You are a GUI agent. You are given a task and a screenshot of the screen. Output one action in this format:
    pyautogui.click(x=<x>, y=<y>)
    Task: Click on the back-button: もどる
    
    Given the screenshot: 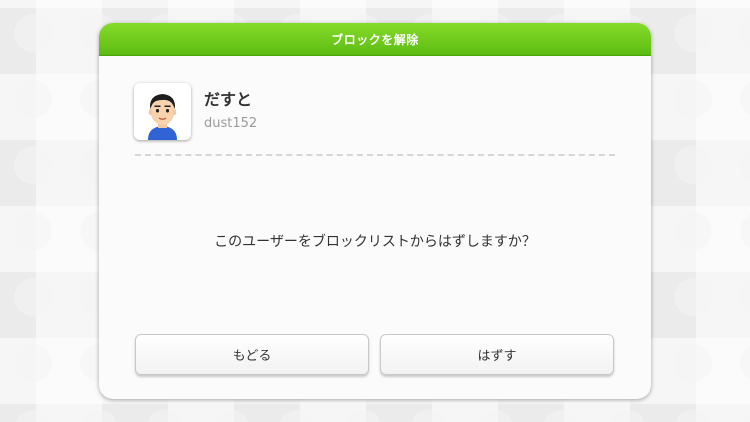 What is the action you would take?
    pyautogui.click(x=252, y=354)
    